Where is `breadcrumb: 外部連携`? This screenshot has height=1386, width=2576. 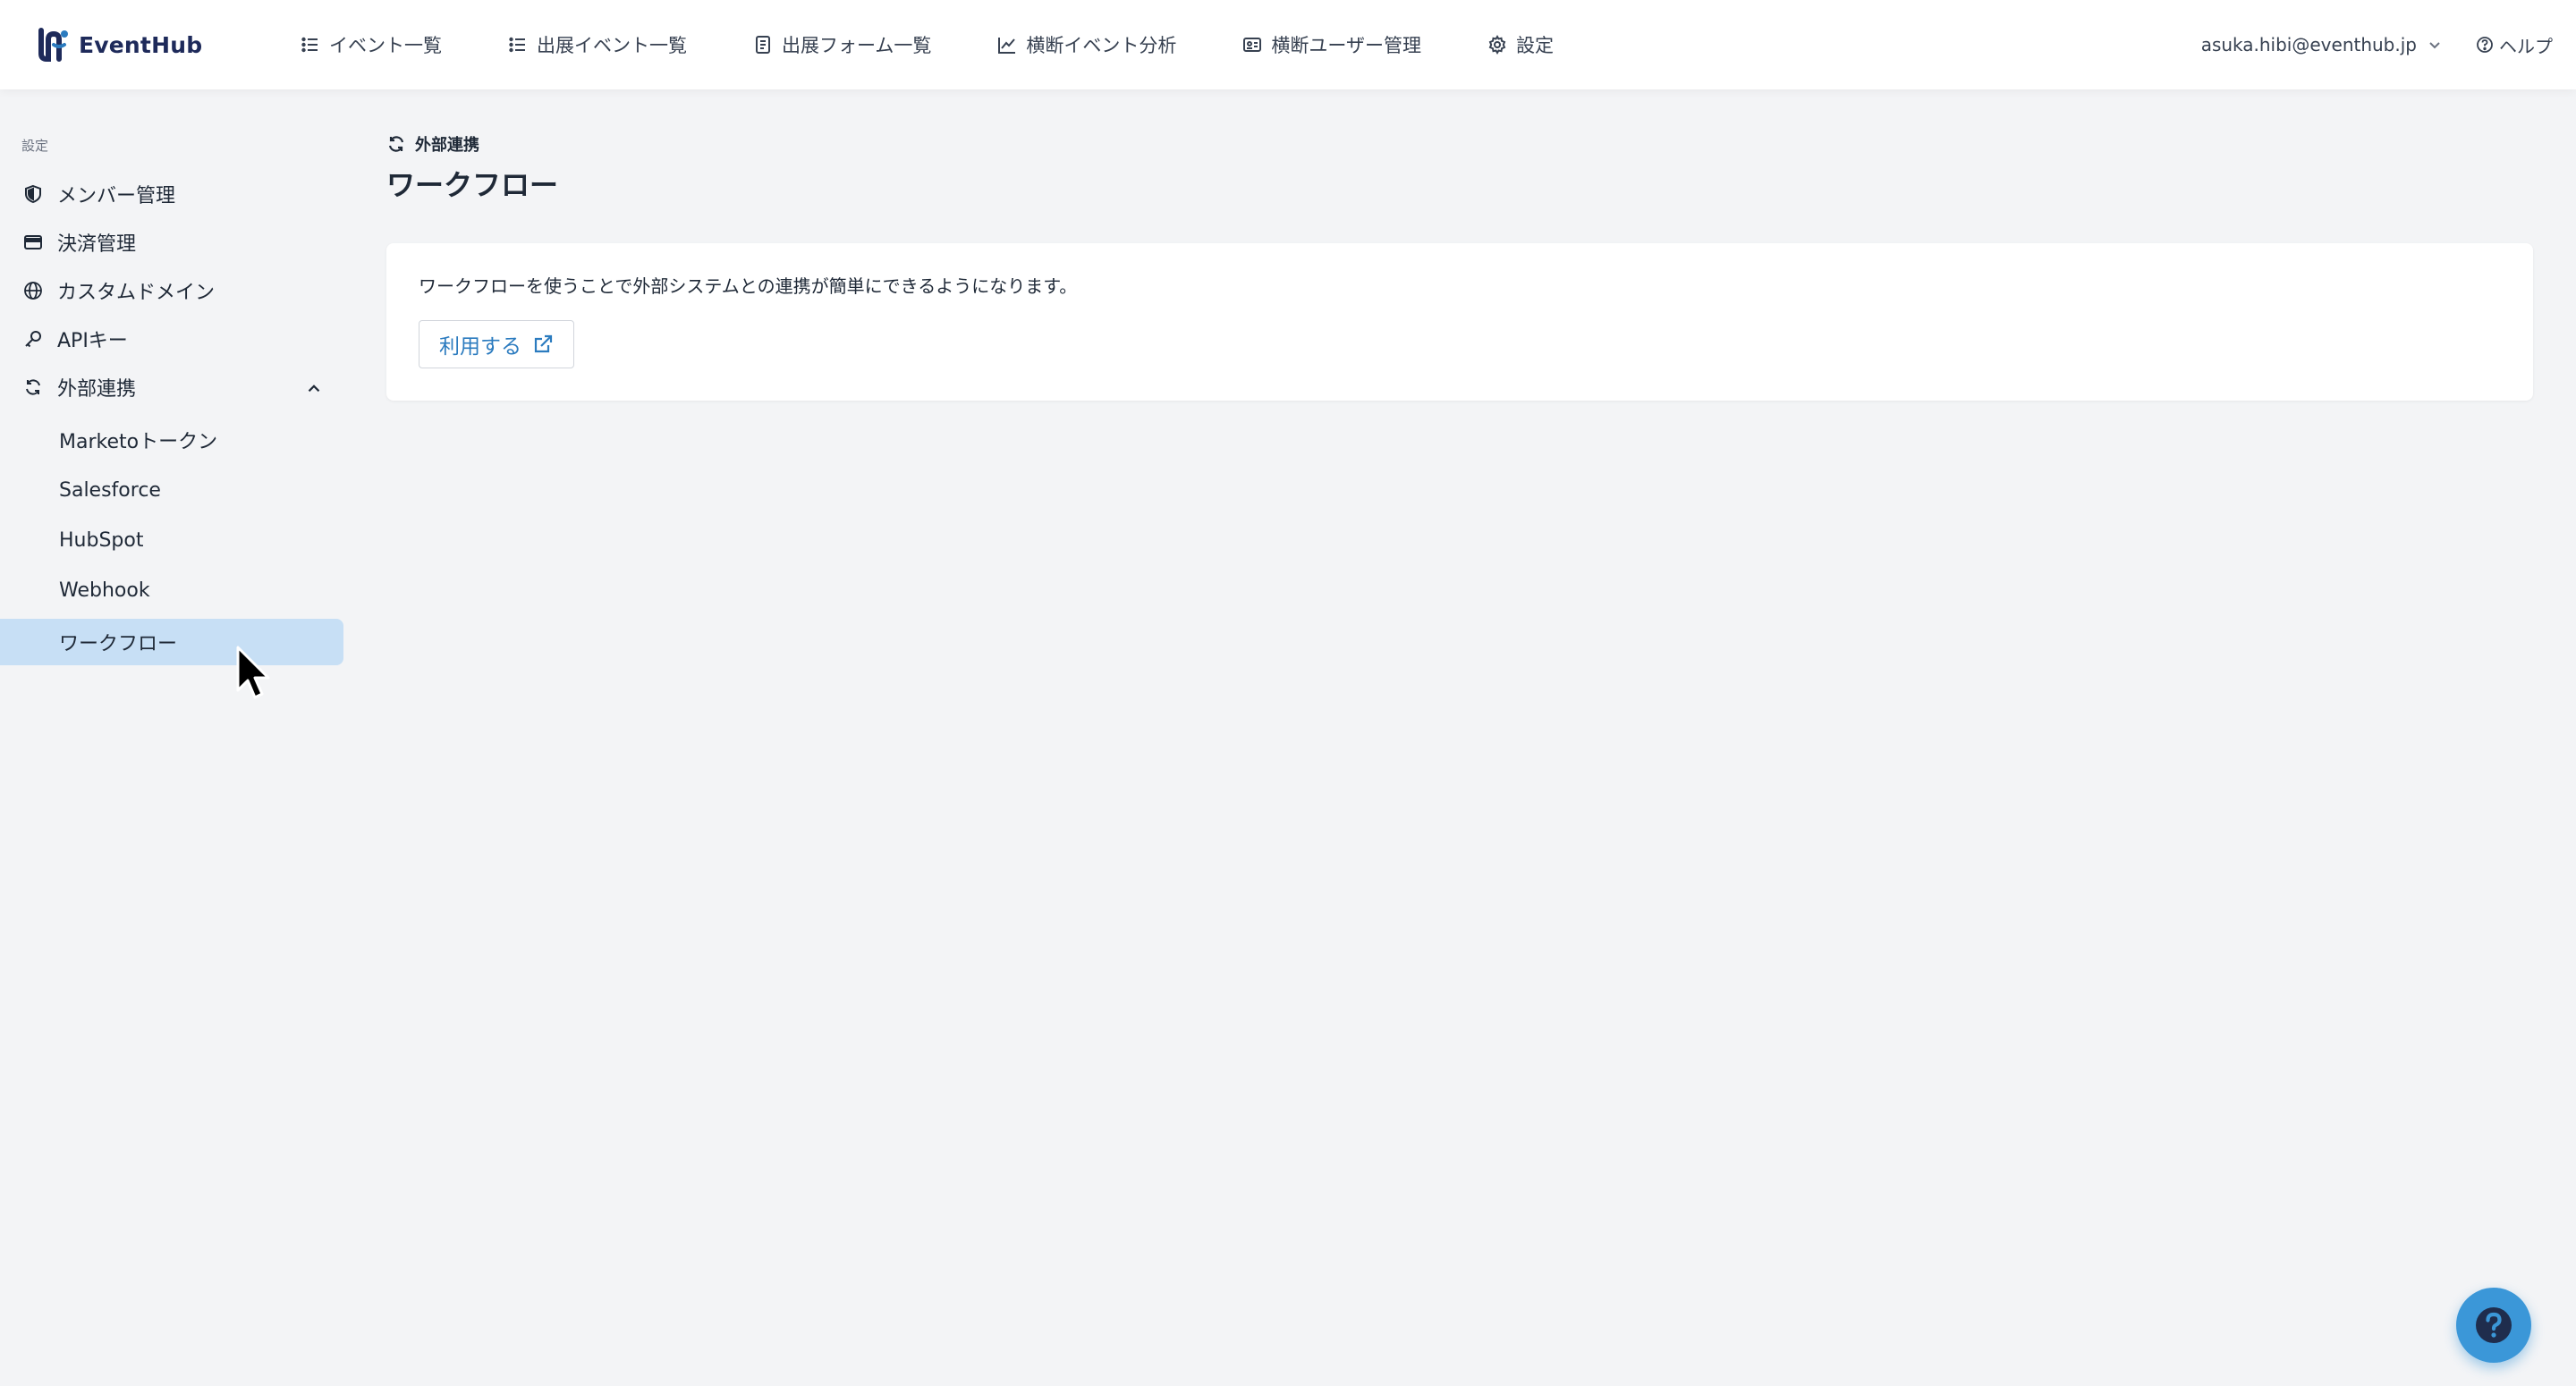
breadcrumb: 外部連携 is located at coordinates (432, 144).